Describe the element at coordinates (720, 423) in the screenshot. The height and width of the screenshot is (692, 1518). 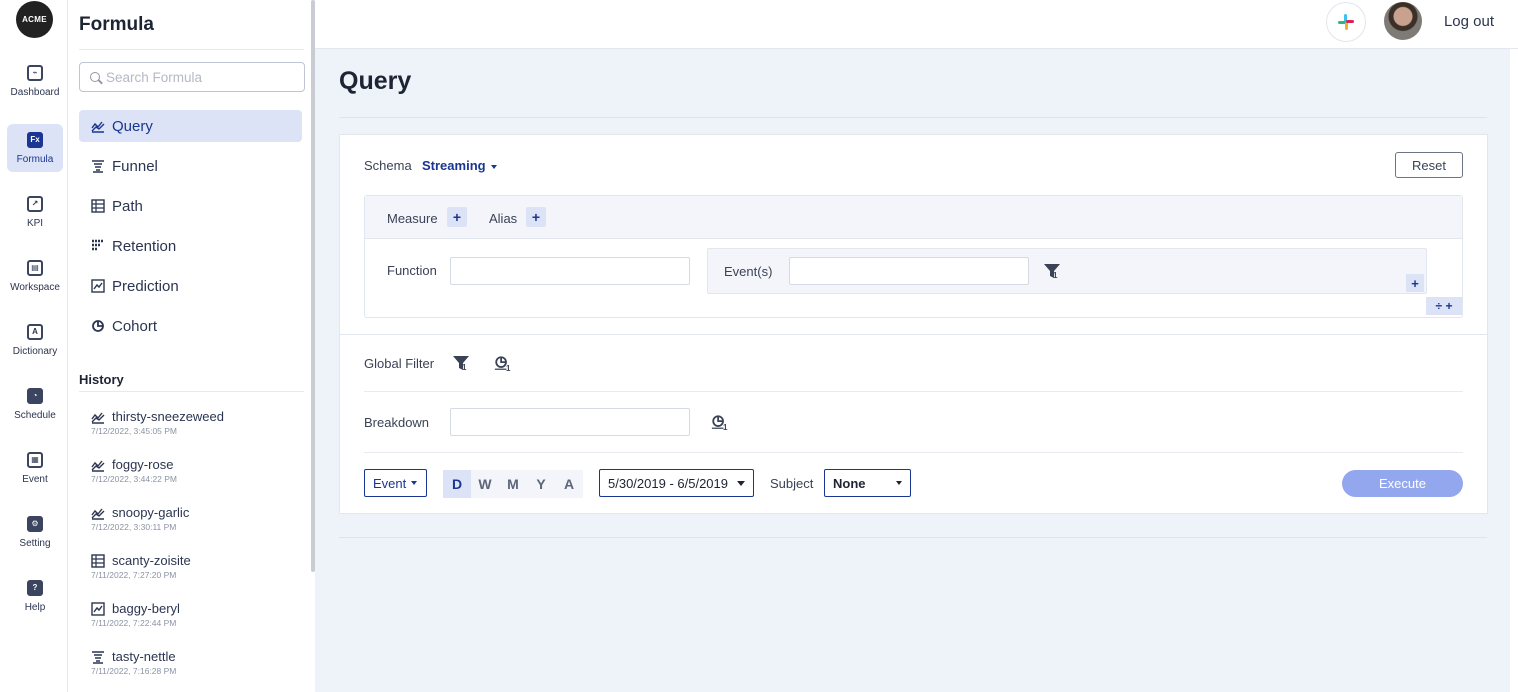
I see `breakdown-cohort-button: 1` at that location.